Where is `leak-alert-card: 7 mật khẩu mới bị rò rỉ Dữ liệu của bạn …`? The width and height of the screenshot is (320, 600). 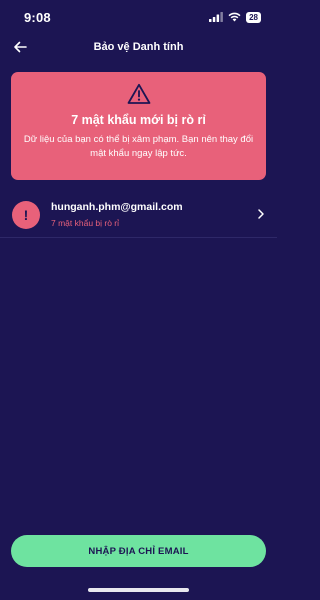 leak-alert-card: 7 mật khẩu mới bị rò rỉ Dữ liệu của bạn … is located at coordinates (138, 126).